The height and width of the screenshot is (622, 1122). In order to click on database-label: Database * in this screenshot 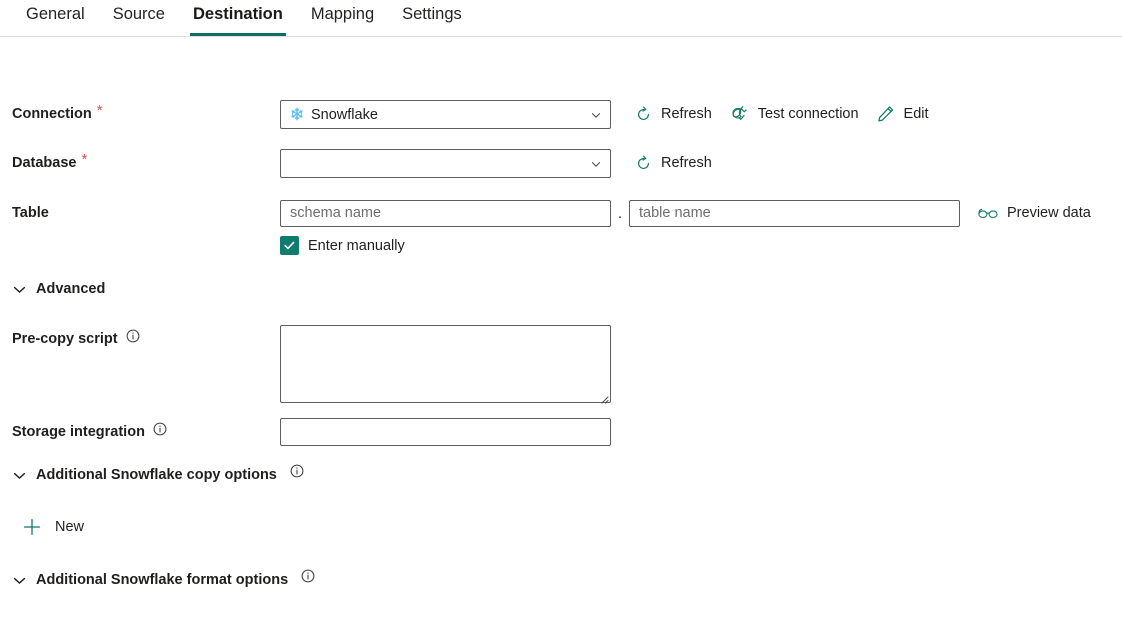, I will do `click(50, 161)`.